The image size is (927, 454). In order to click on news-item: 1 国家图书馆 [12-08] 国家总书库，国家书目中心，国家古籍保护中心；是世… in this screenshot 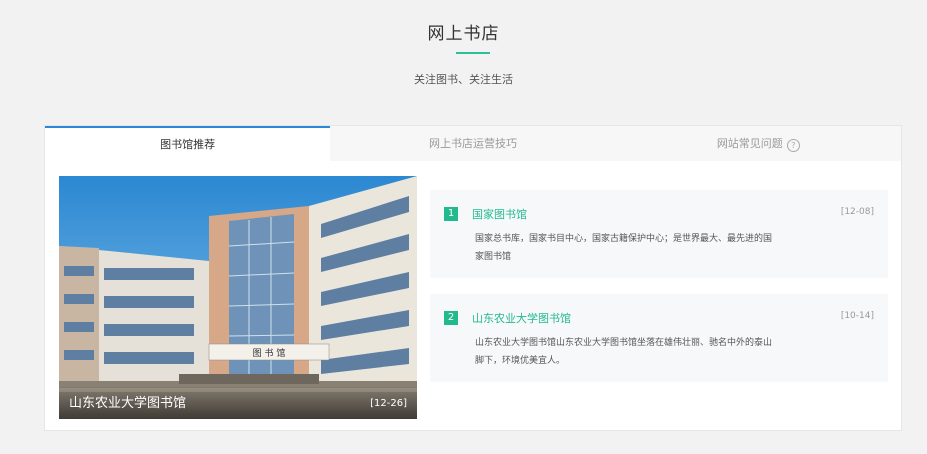, I will do `click(659, 234)`.